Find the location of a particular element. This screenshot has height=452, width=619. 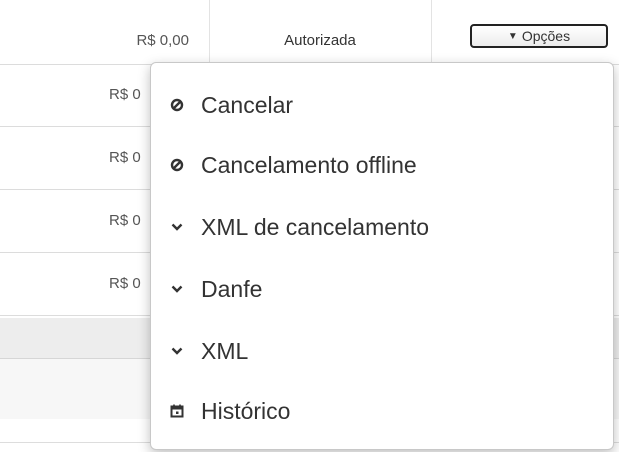

menu-item-xml: XML is located at coordinates (382, 351).